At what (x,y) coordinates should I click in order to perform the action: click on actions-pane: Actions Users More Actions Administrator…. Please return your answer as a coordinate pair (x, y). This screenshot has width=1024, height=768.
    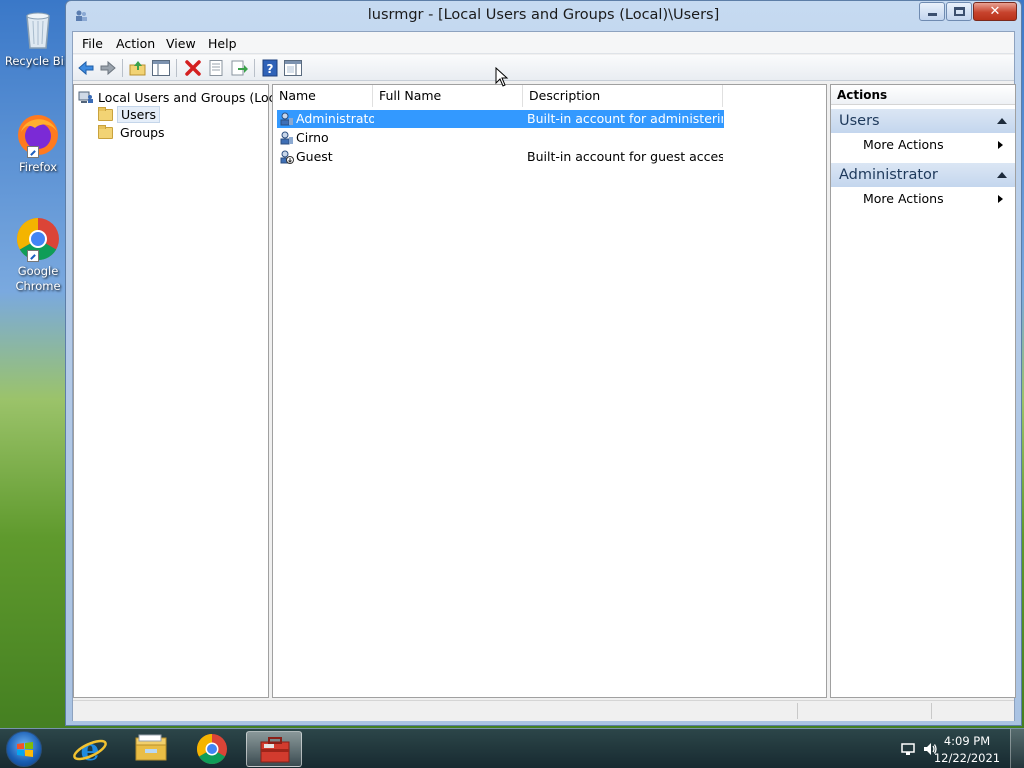
    Looking at the image, I should click on (923, 391).